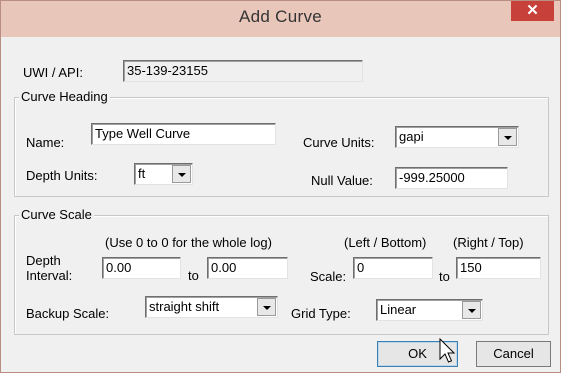 This screenshot has height=373, width=561. I want to click on window-title: Add Curve, so click(280, 16).